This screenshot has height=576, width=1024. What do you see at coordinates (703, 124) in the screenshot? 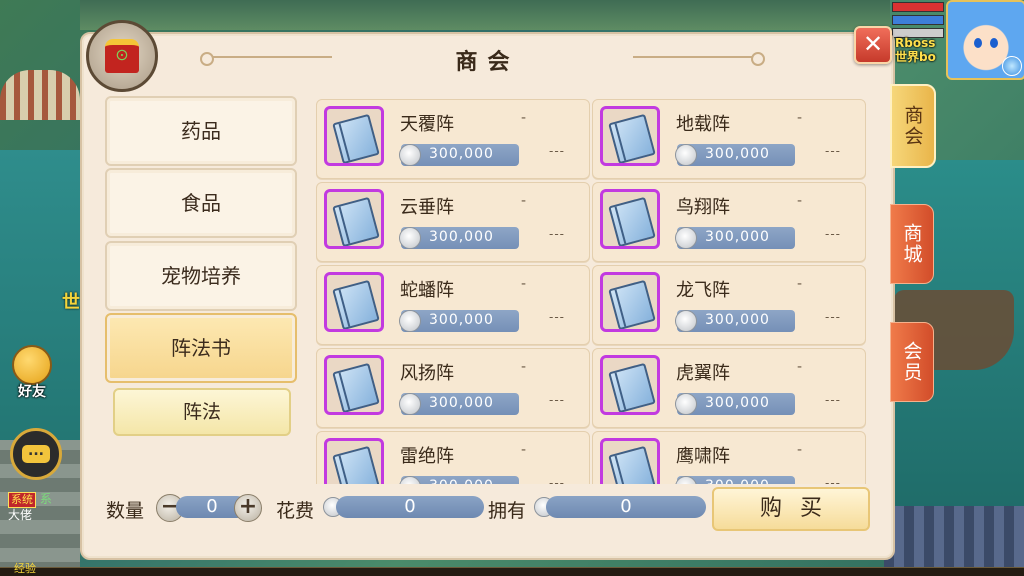
I see `item-name: 地载阵` at bounding box center [703, 124].